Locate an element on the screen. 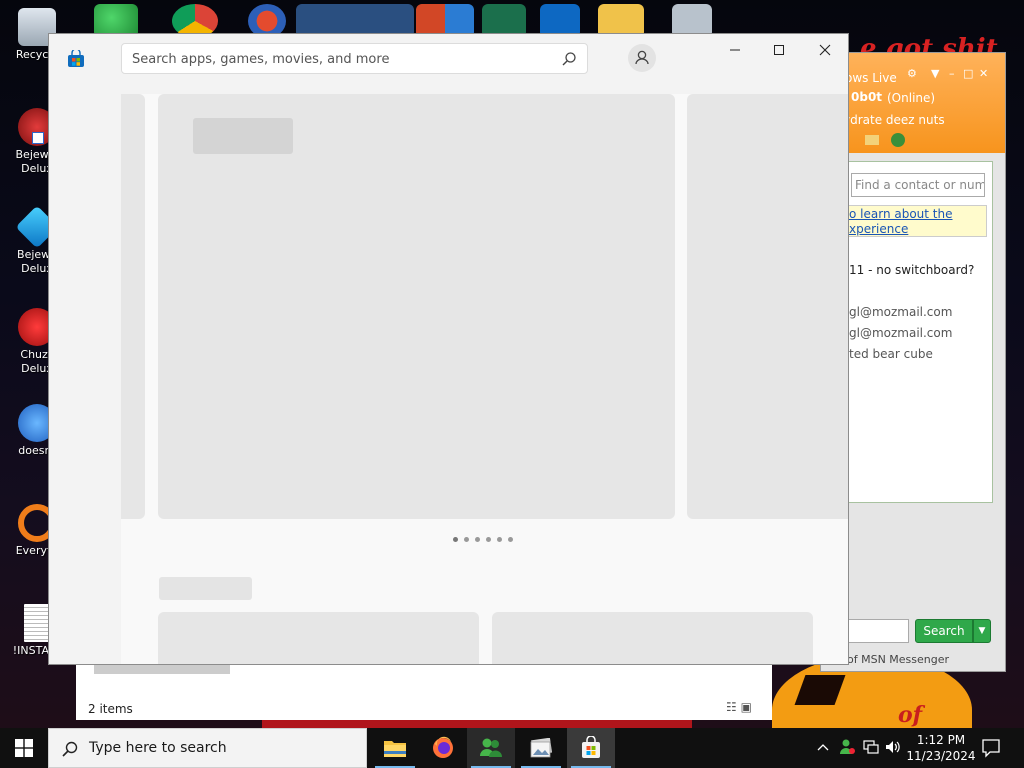 This screenshot has height=768, width=1024. taskbar: Type here to search 1:12 PM 11/23/2024 is located at coordinates (512, 748).